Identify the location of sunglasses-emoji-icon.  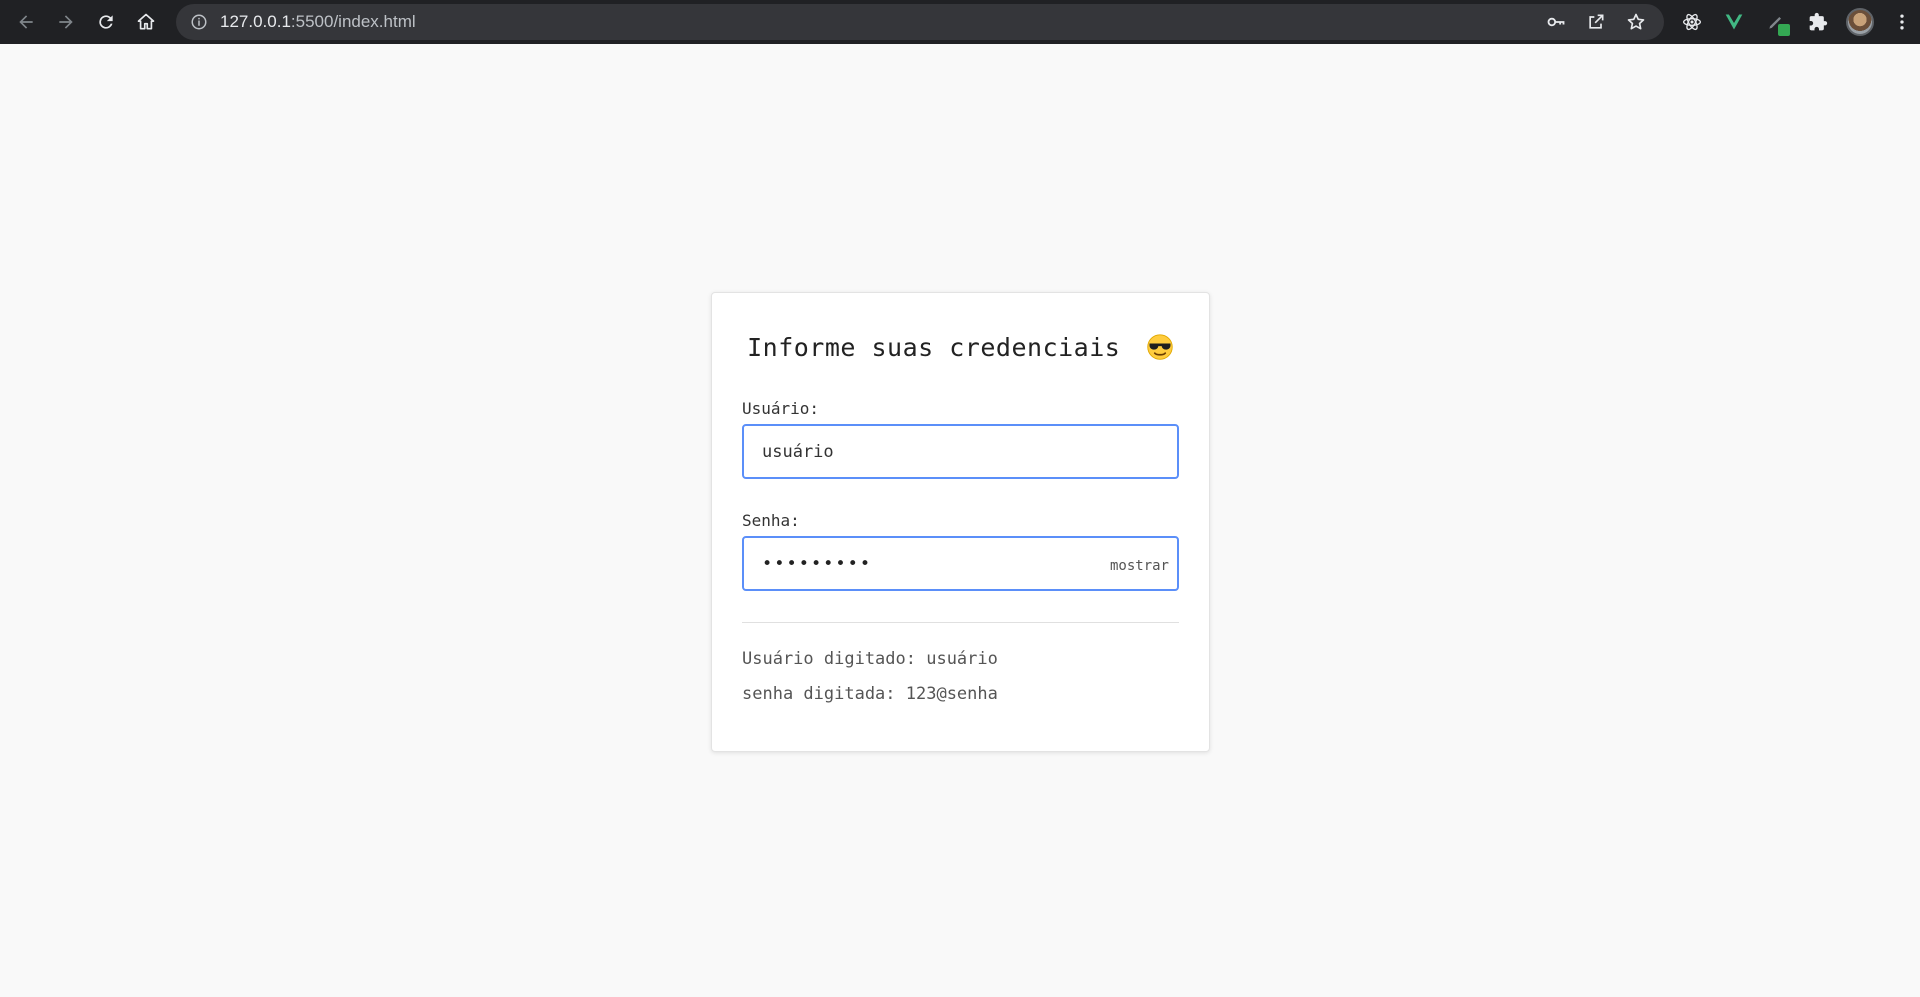
(1160, 347).